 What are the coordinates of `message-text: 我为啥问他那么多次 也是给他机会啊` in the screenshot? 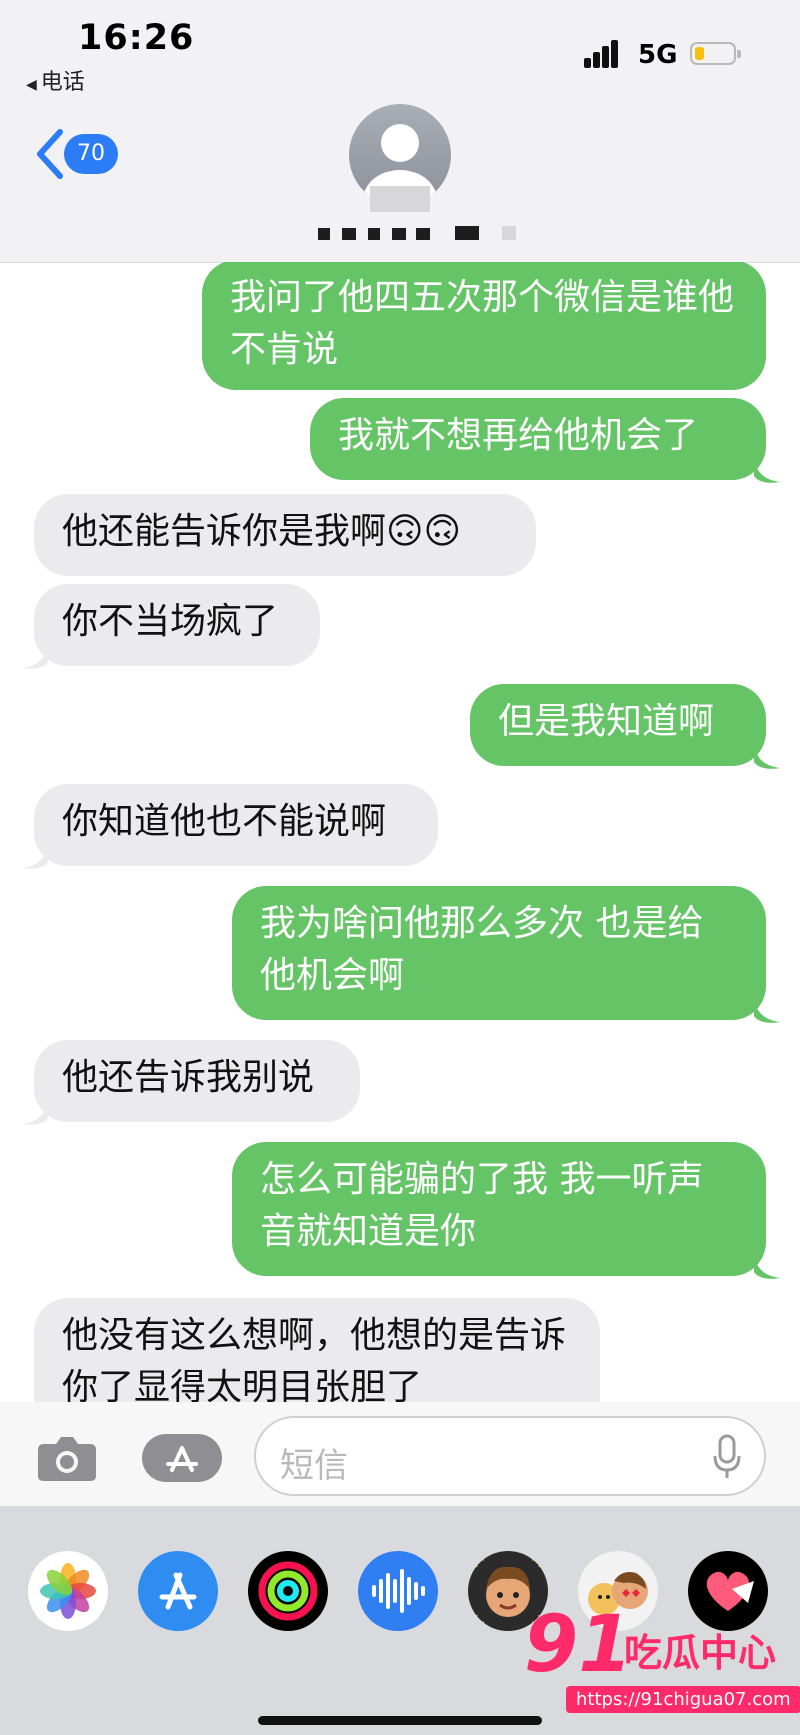 It's located at (482, 949).